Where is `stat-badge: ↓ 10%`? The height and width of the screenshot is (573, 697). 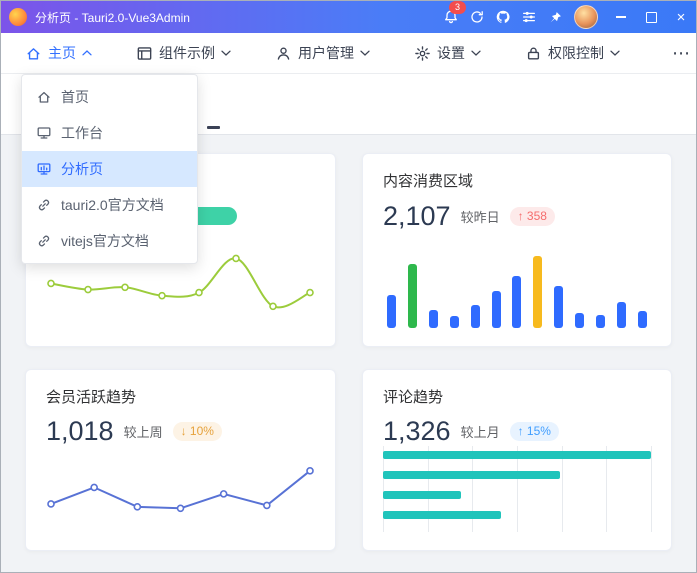 stat-badge: ↓ 10% is located at coordinates (197, 431).